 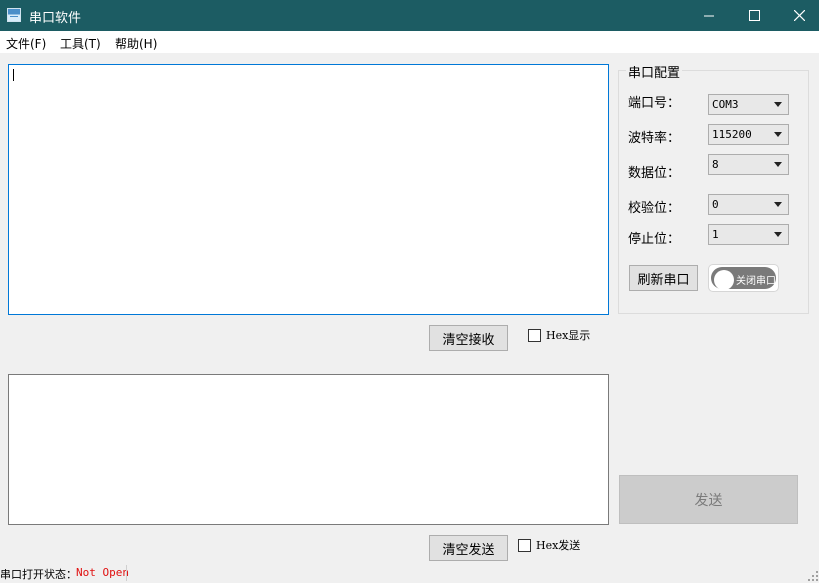 What do you see at coordinates (136, 43) in the screenshot?
I see `menu-help: 帮助(H)` at bounding box center [136, 43].